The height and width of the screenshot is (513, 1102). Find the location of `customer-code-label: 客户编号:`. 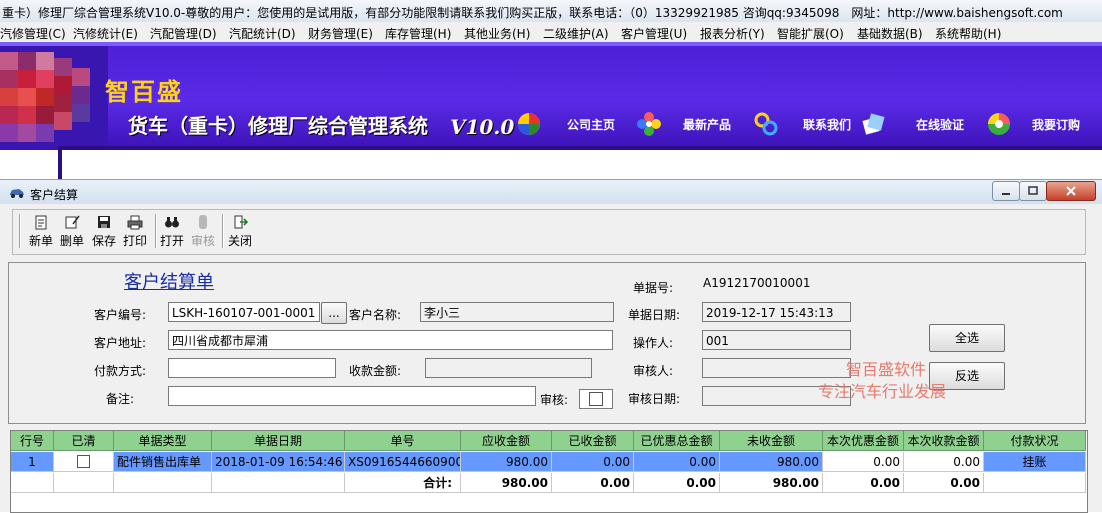

customer-code-label: 客户编号: is located at coordinates (120, 315).